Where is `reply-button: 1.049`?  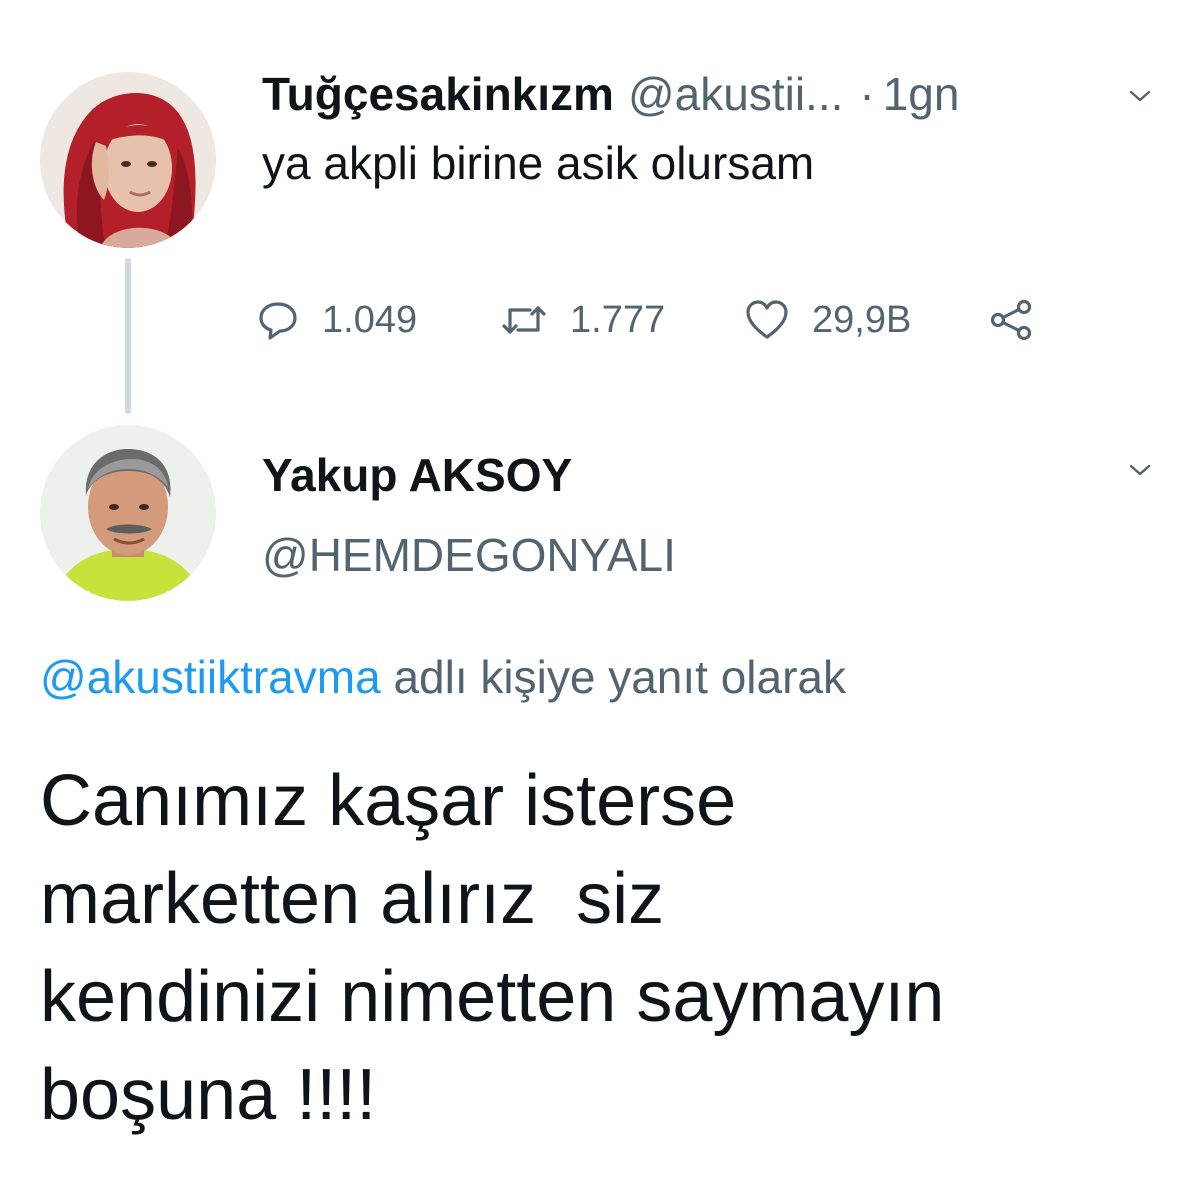
reply-button: 1.049 is located at coordinates (378, 320).